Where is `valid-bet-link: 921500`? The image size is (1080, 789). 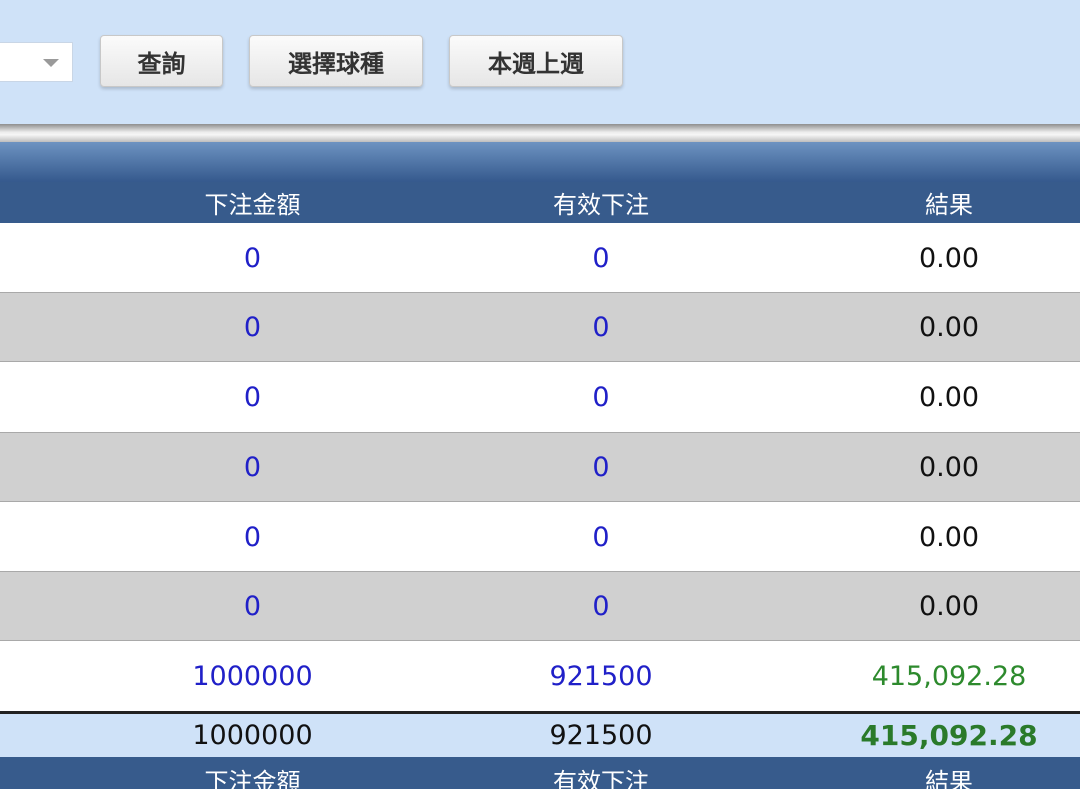 valid-bet-link: 921500 is located at coordinates (601, 676).